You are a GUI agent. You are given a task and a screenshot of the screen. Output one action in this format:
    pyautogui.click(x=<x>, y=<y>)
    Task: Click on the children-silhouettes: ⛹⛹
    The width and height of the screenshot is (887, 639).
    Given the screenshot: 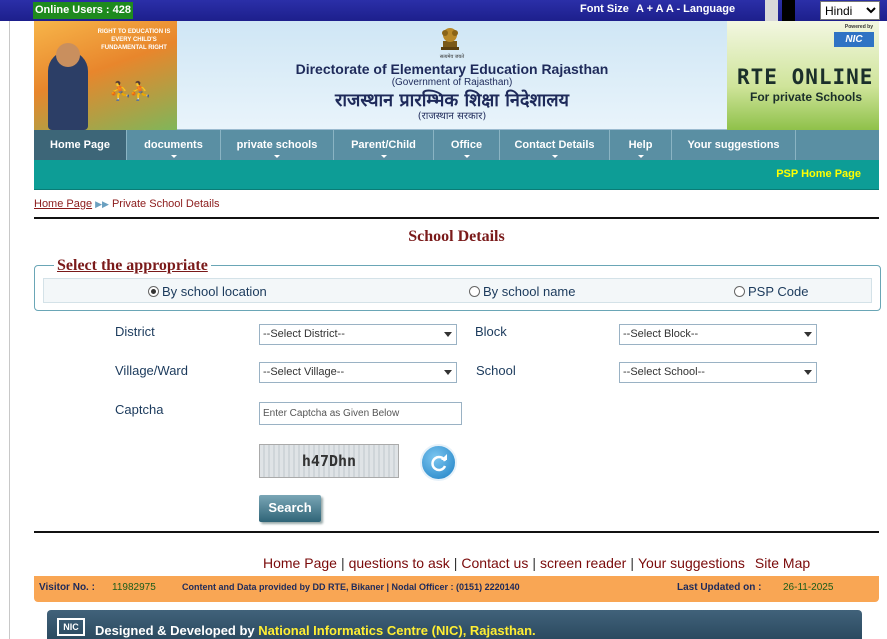 What is the action you would take?
    pyautogui.click(x=130, y=91)
    